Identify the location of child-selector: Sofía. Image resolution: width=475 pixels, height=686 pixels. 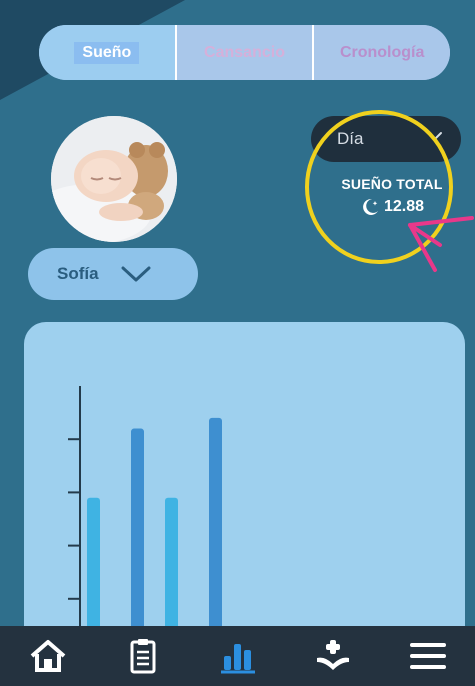
(113, 274).